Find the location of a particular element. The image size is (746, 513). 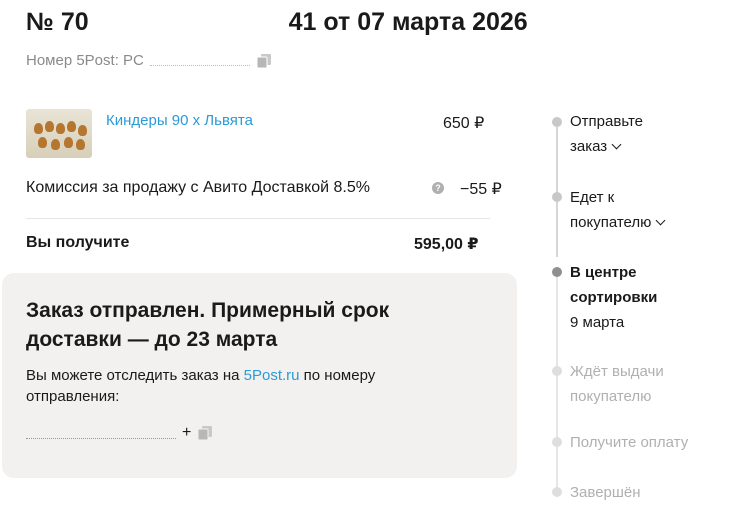

timeline-dot-current is located at coordinates (557, 272).